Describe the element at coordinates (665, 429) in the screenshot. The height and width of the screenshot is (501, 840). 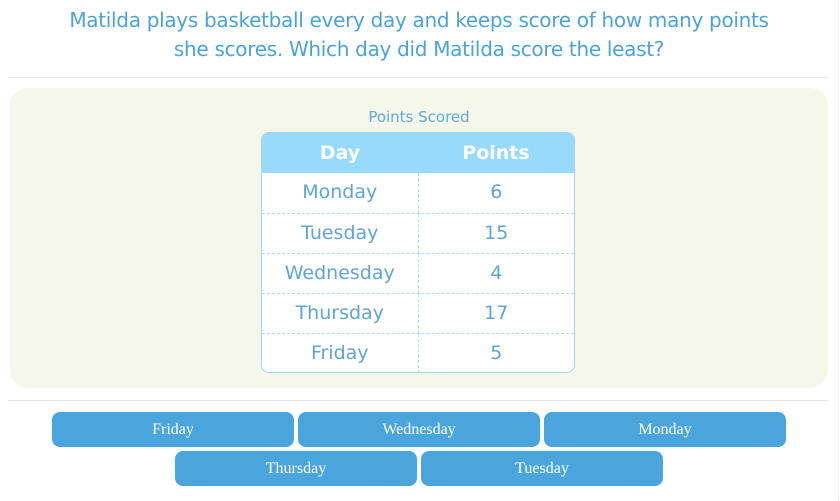
I see `answer-button-monday: Monday` at that location.